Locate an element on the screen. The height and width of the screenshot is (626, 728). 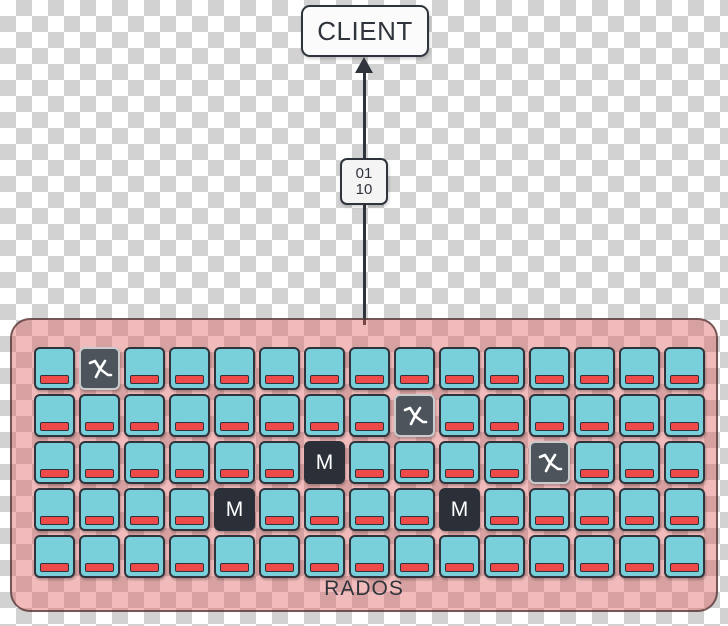
connector-line-lower is located at coordinates (364, 264).